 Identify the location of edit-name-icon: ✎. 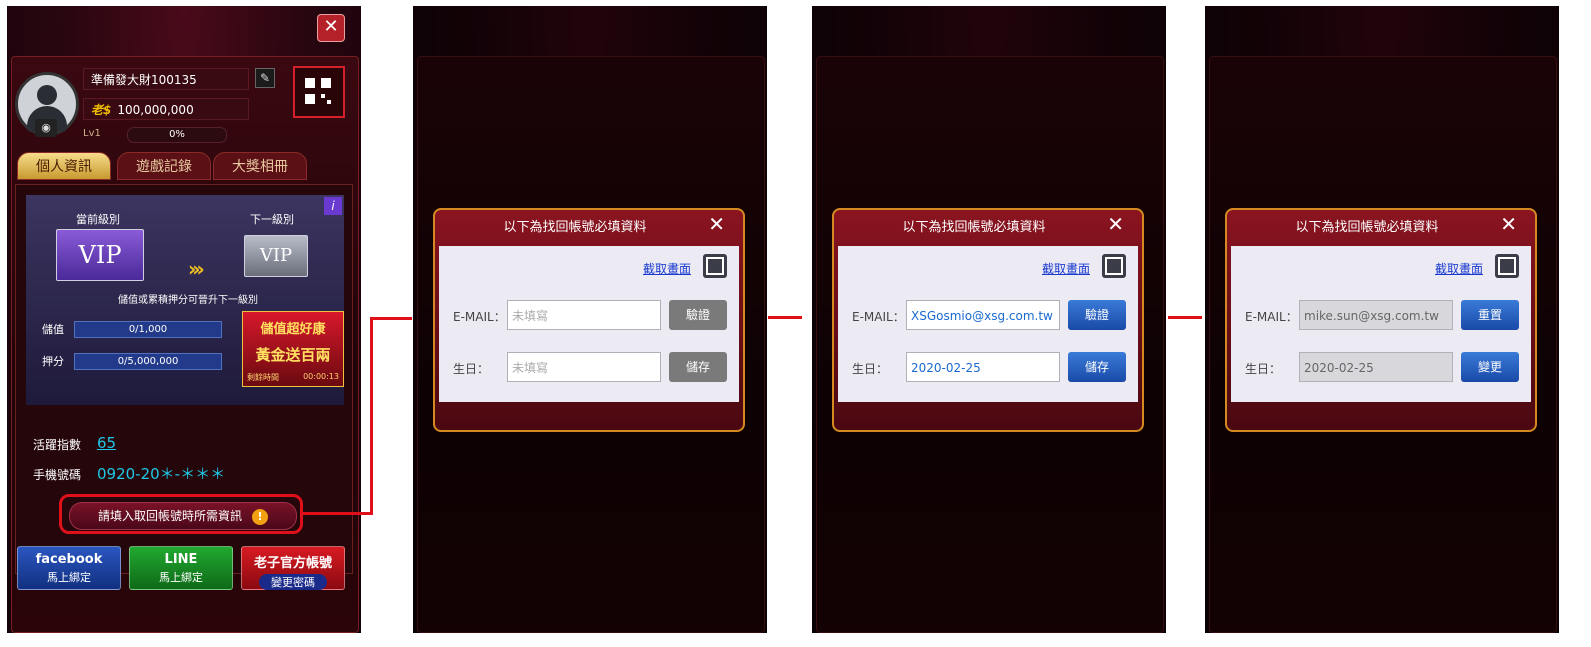
(265, 78).